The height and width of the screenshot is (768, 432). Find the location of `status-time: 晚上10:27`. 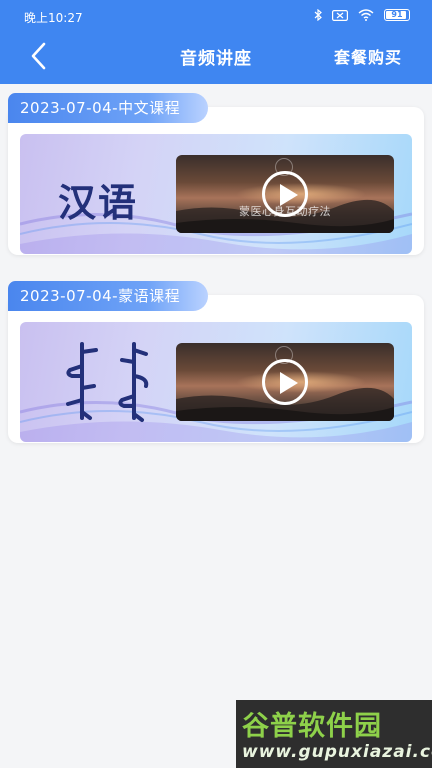

status-time: 晚上10:27 is located at coordinates (53, 18).